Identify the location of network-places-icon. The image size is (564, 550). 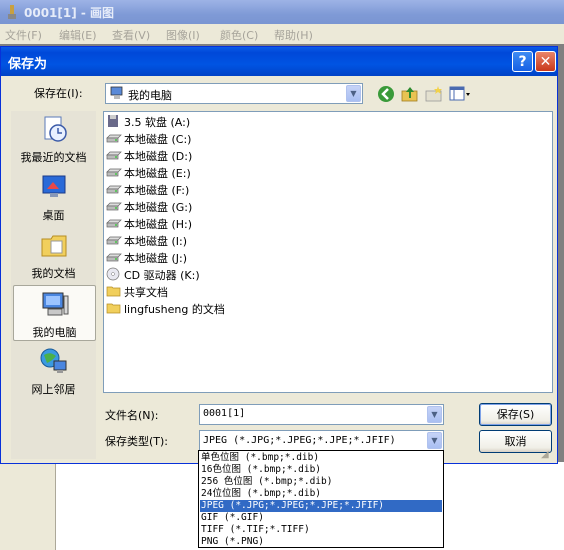
(53, 360).